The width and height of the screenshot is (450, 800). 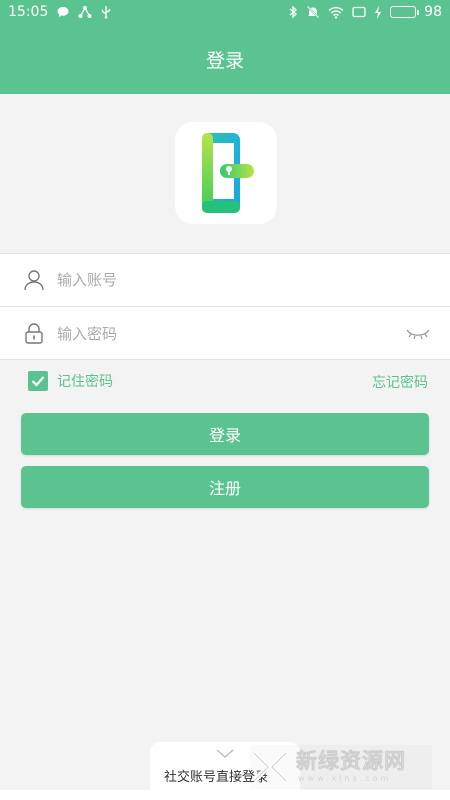 What do you see at coordinates (433, 12) in the screenshot?
I see `battery-level: 98` at bounding box center [433, 12].